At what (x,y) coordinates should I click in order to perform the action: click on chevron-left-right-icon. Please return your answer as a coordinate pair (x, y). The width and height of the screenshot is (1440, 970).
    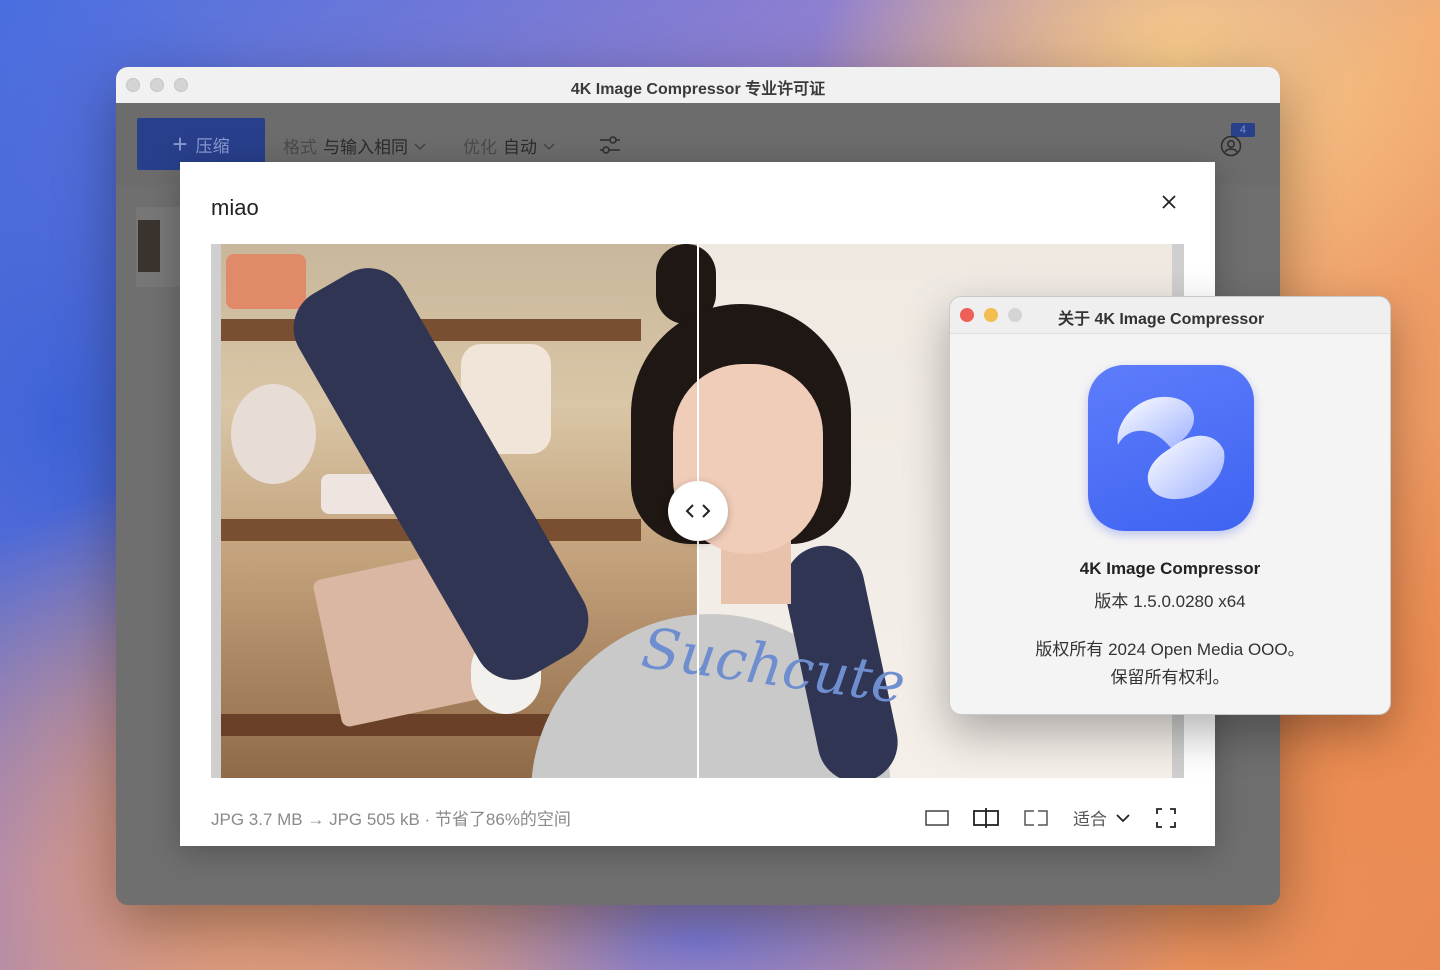
    Looking at the image, I should click on (698, 511).